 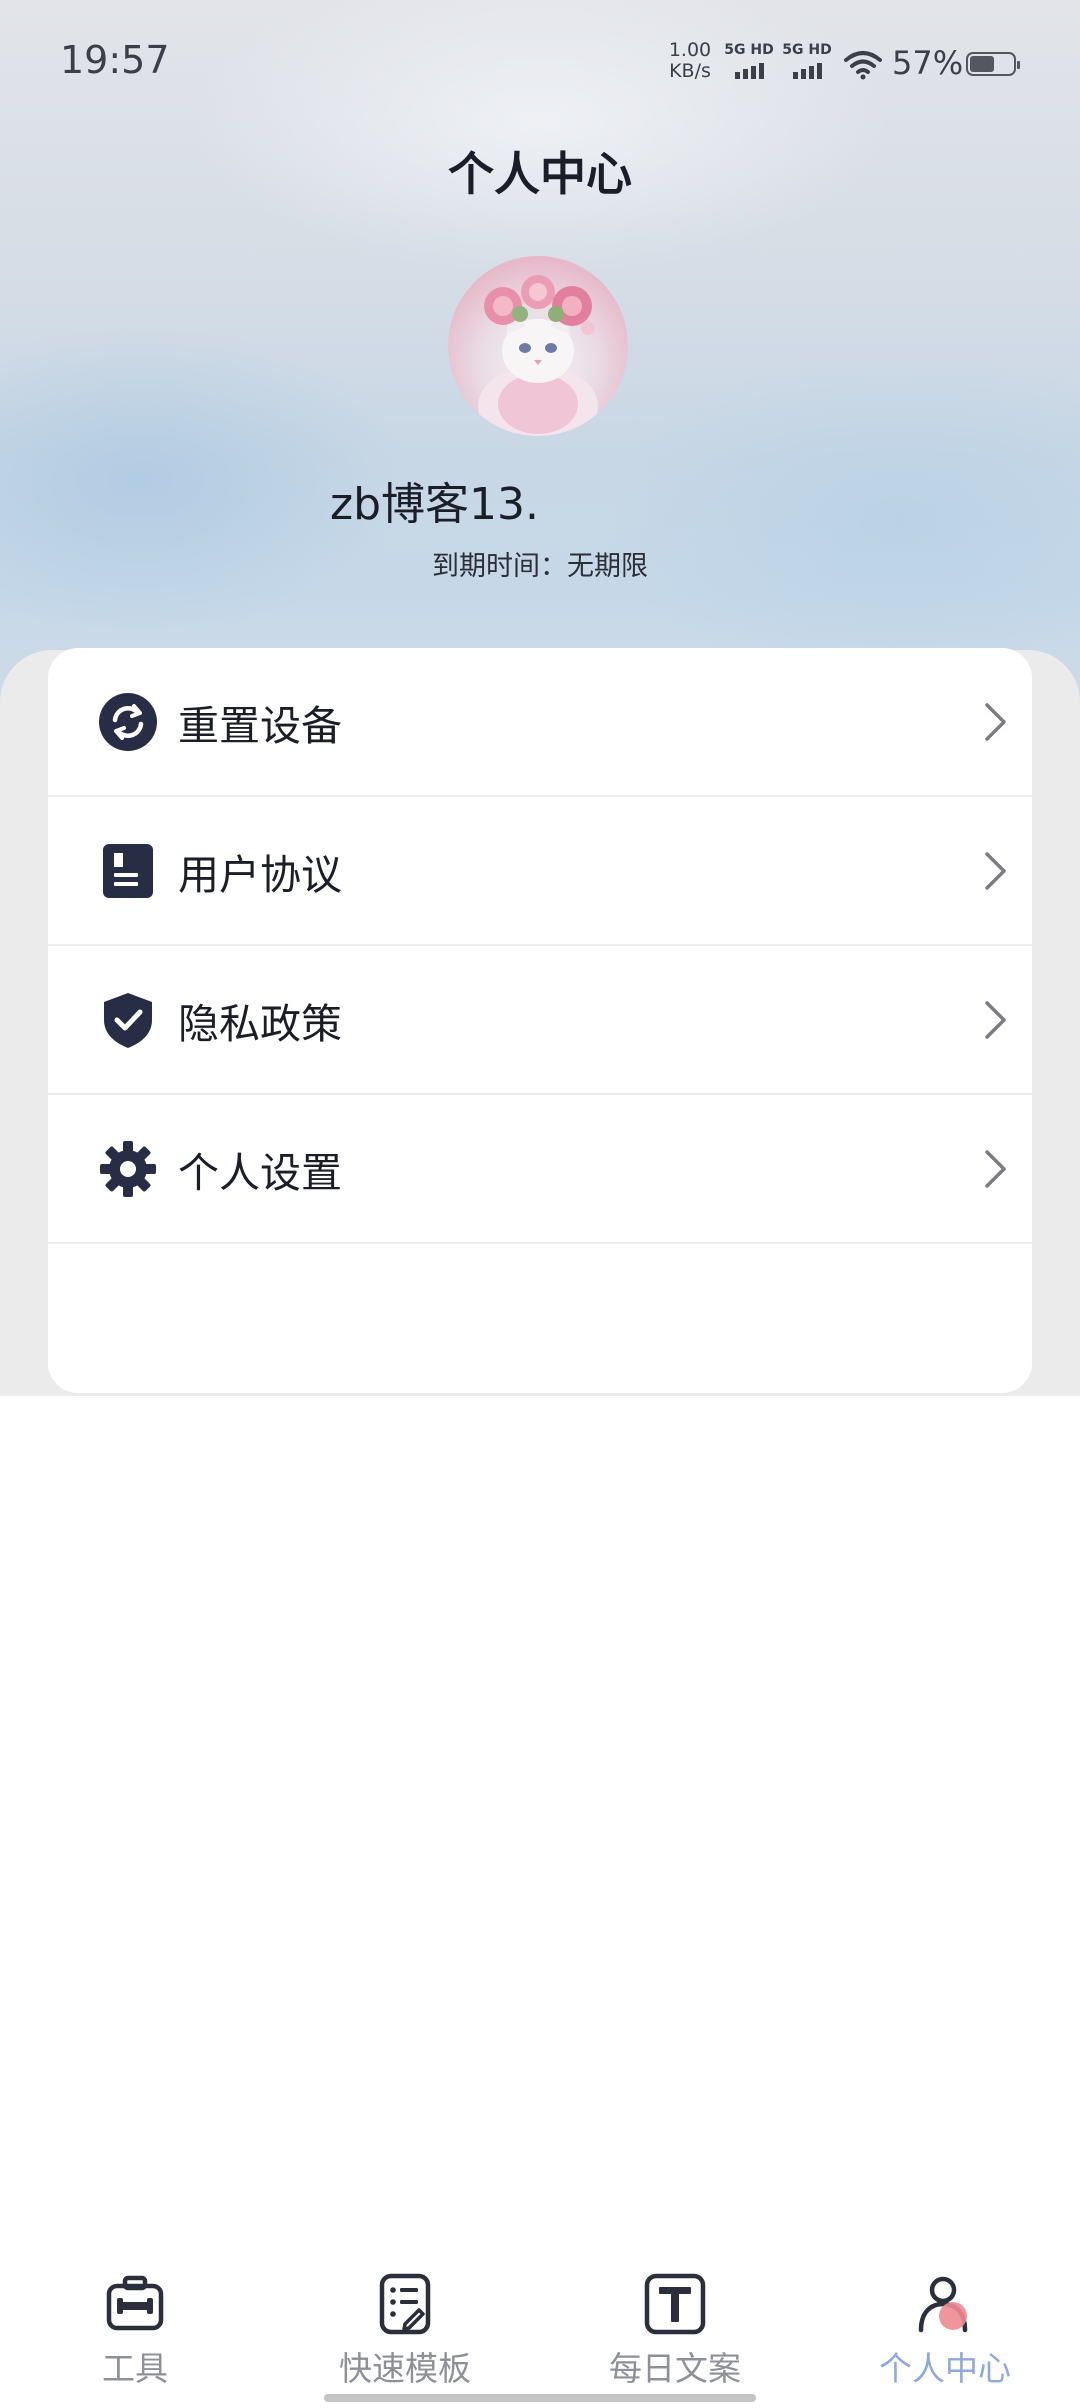 I want to click on tab-daily-copy: 每日文案, so click(x=675, y=2331).